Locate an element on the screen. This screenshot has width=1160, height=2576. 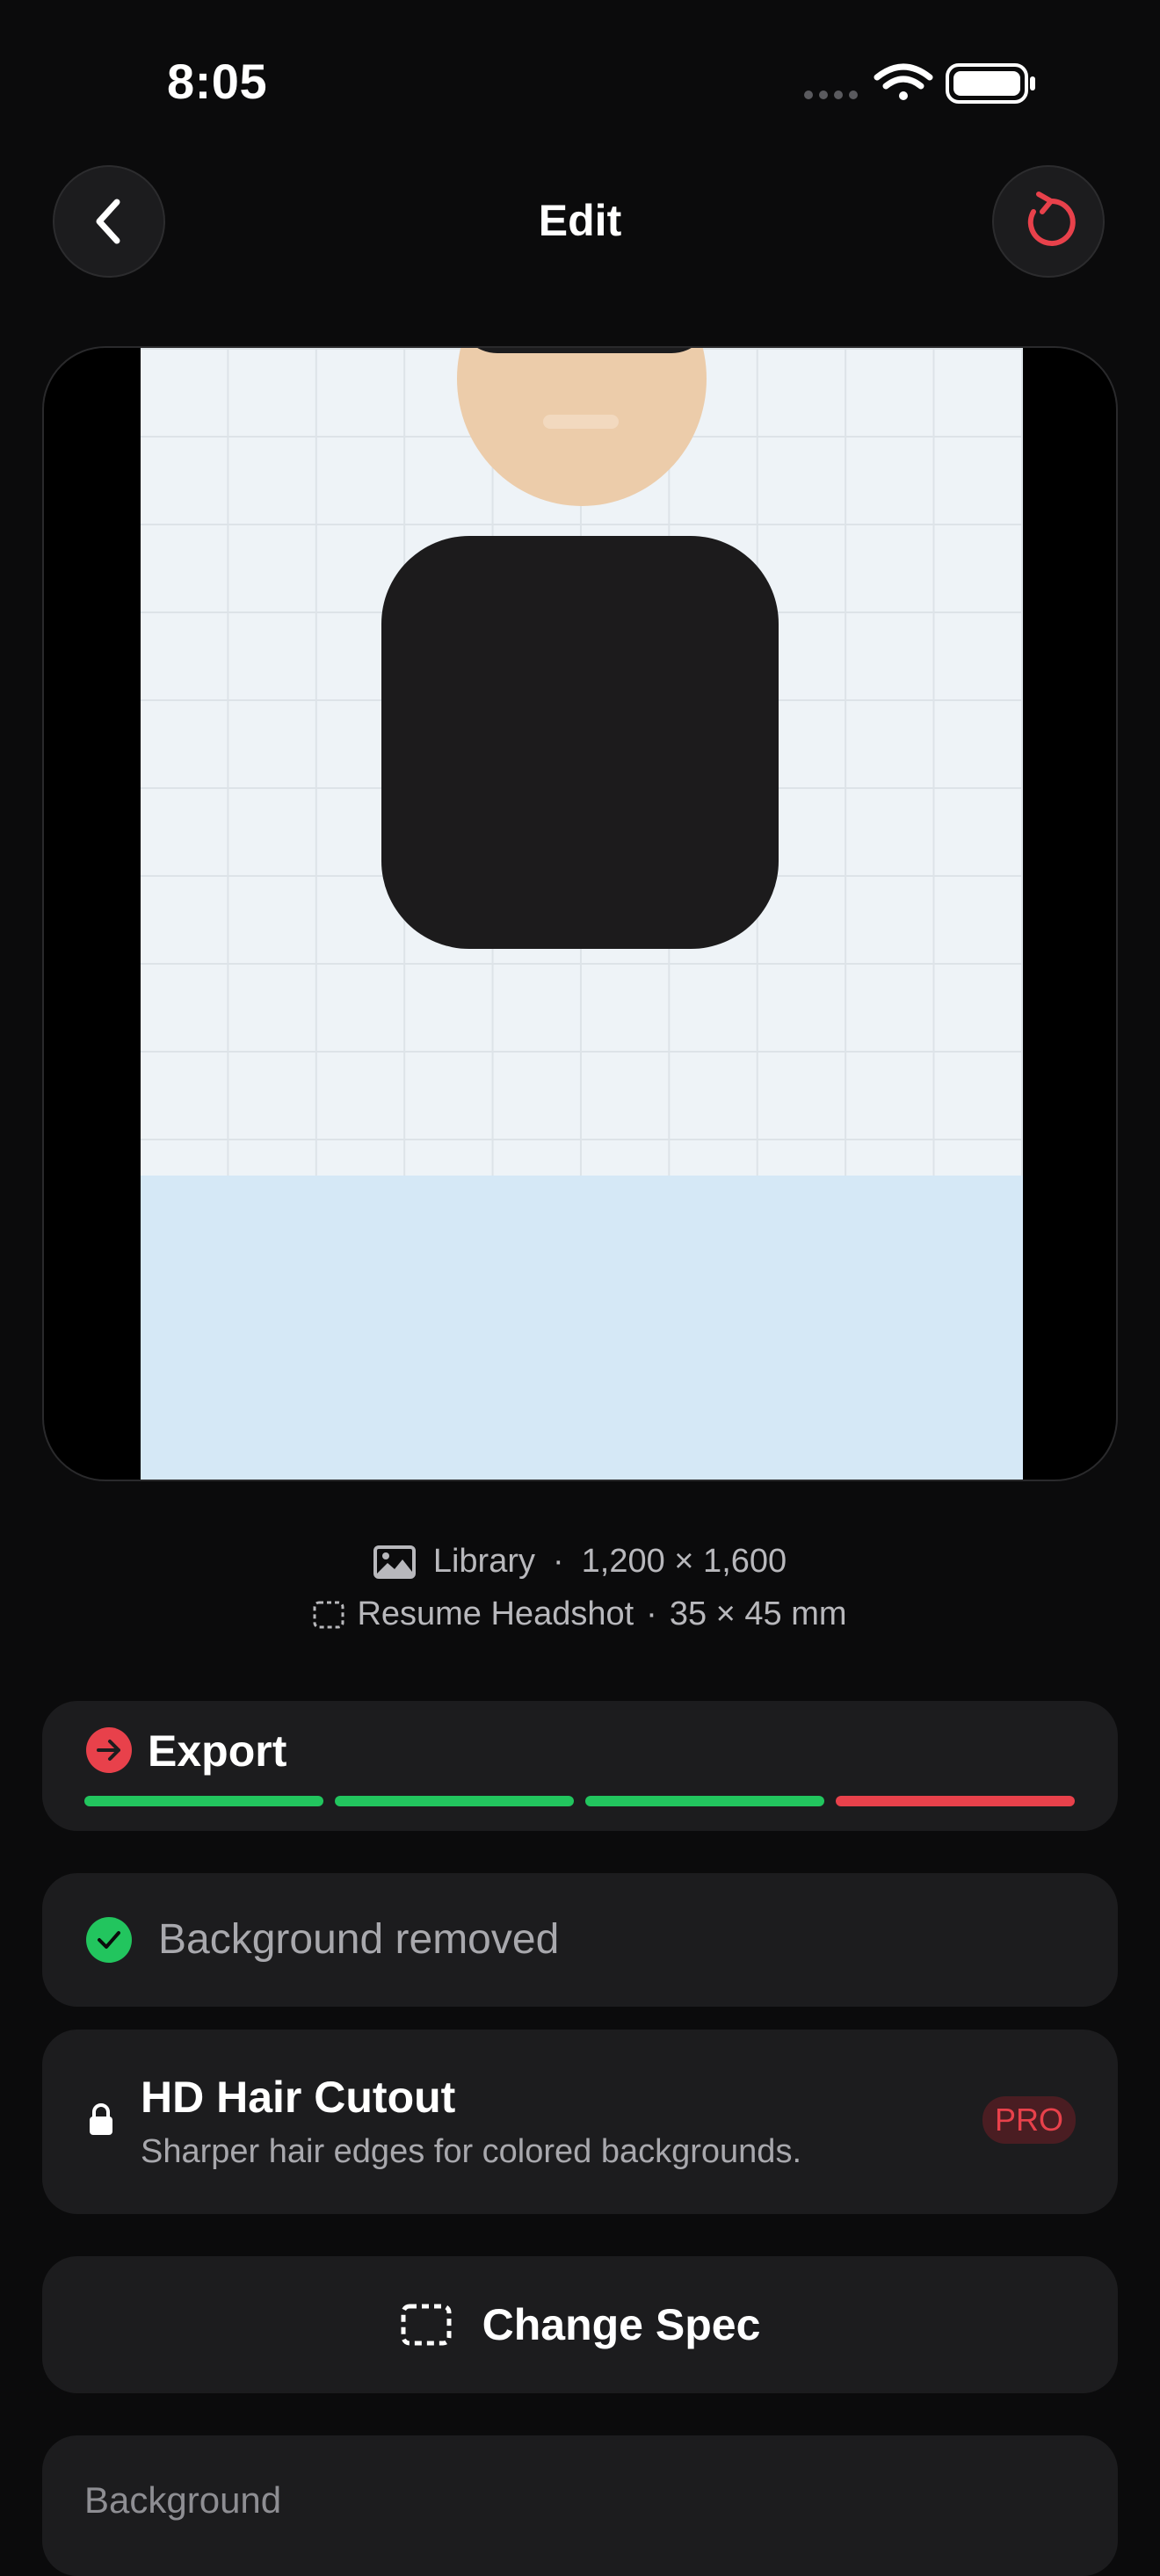
pro-badge: PRO is located at coordinates (1029, 2120).